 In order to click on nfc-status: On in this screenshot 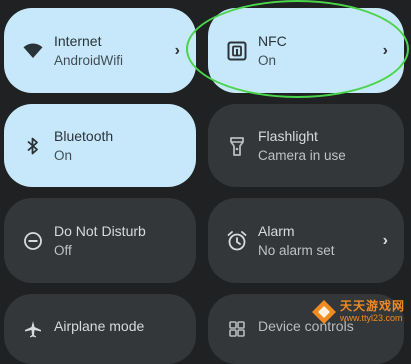, I will do `click(267, 60)`.